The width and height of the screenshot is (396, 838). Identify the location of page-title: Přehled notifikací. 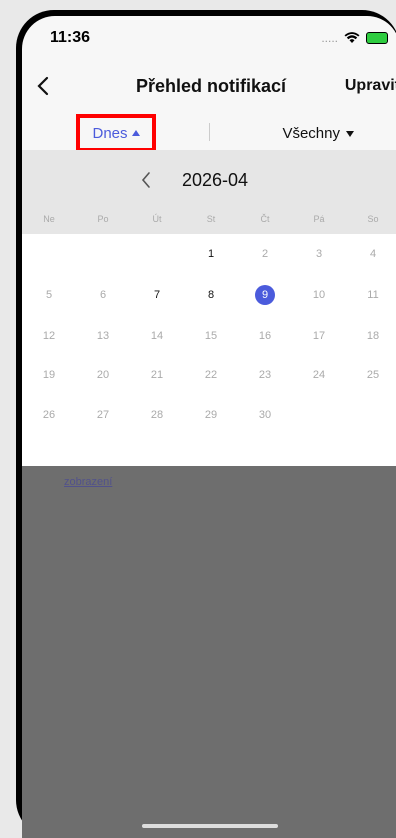
(211, 85).